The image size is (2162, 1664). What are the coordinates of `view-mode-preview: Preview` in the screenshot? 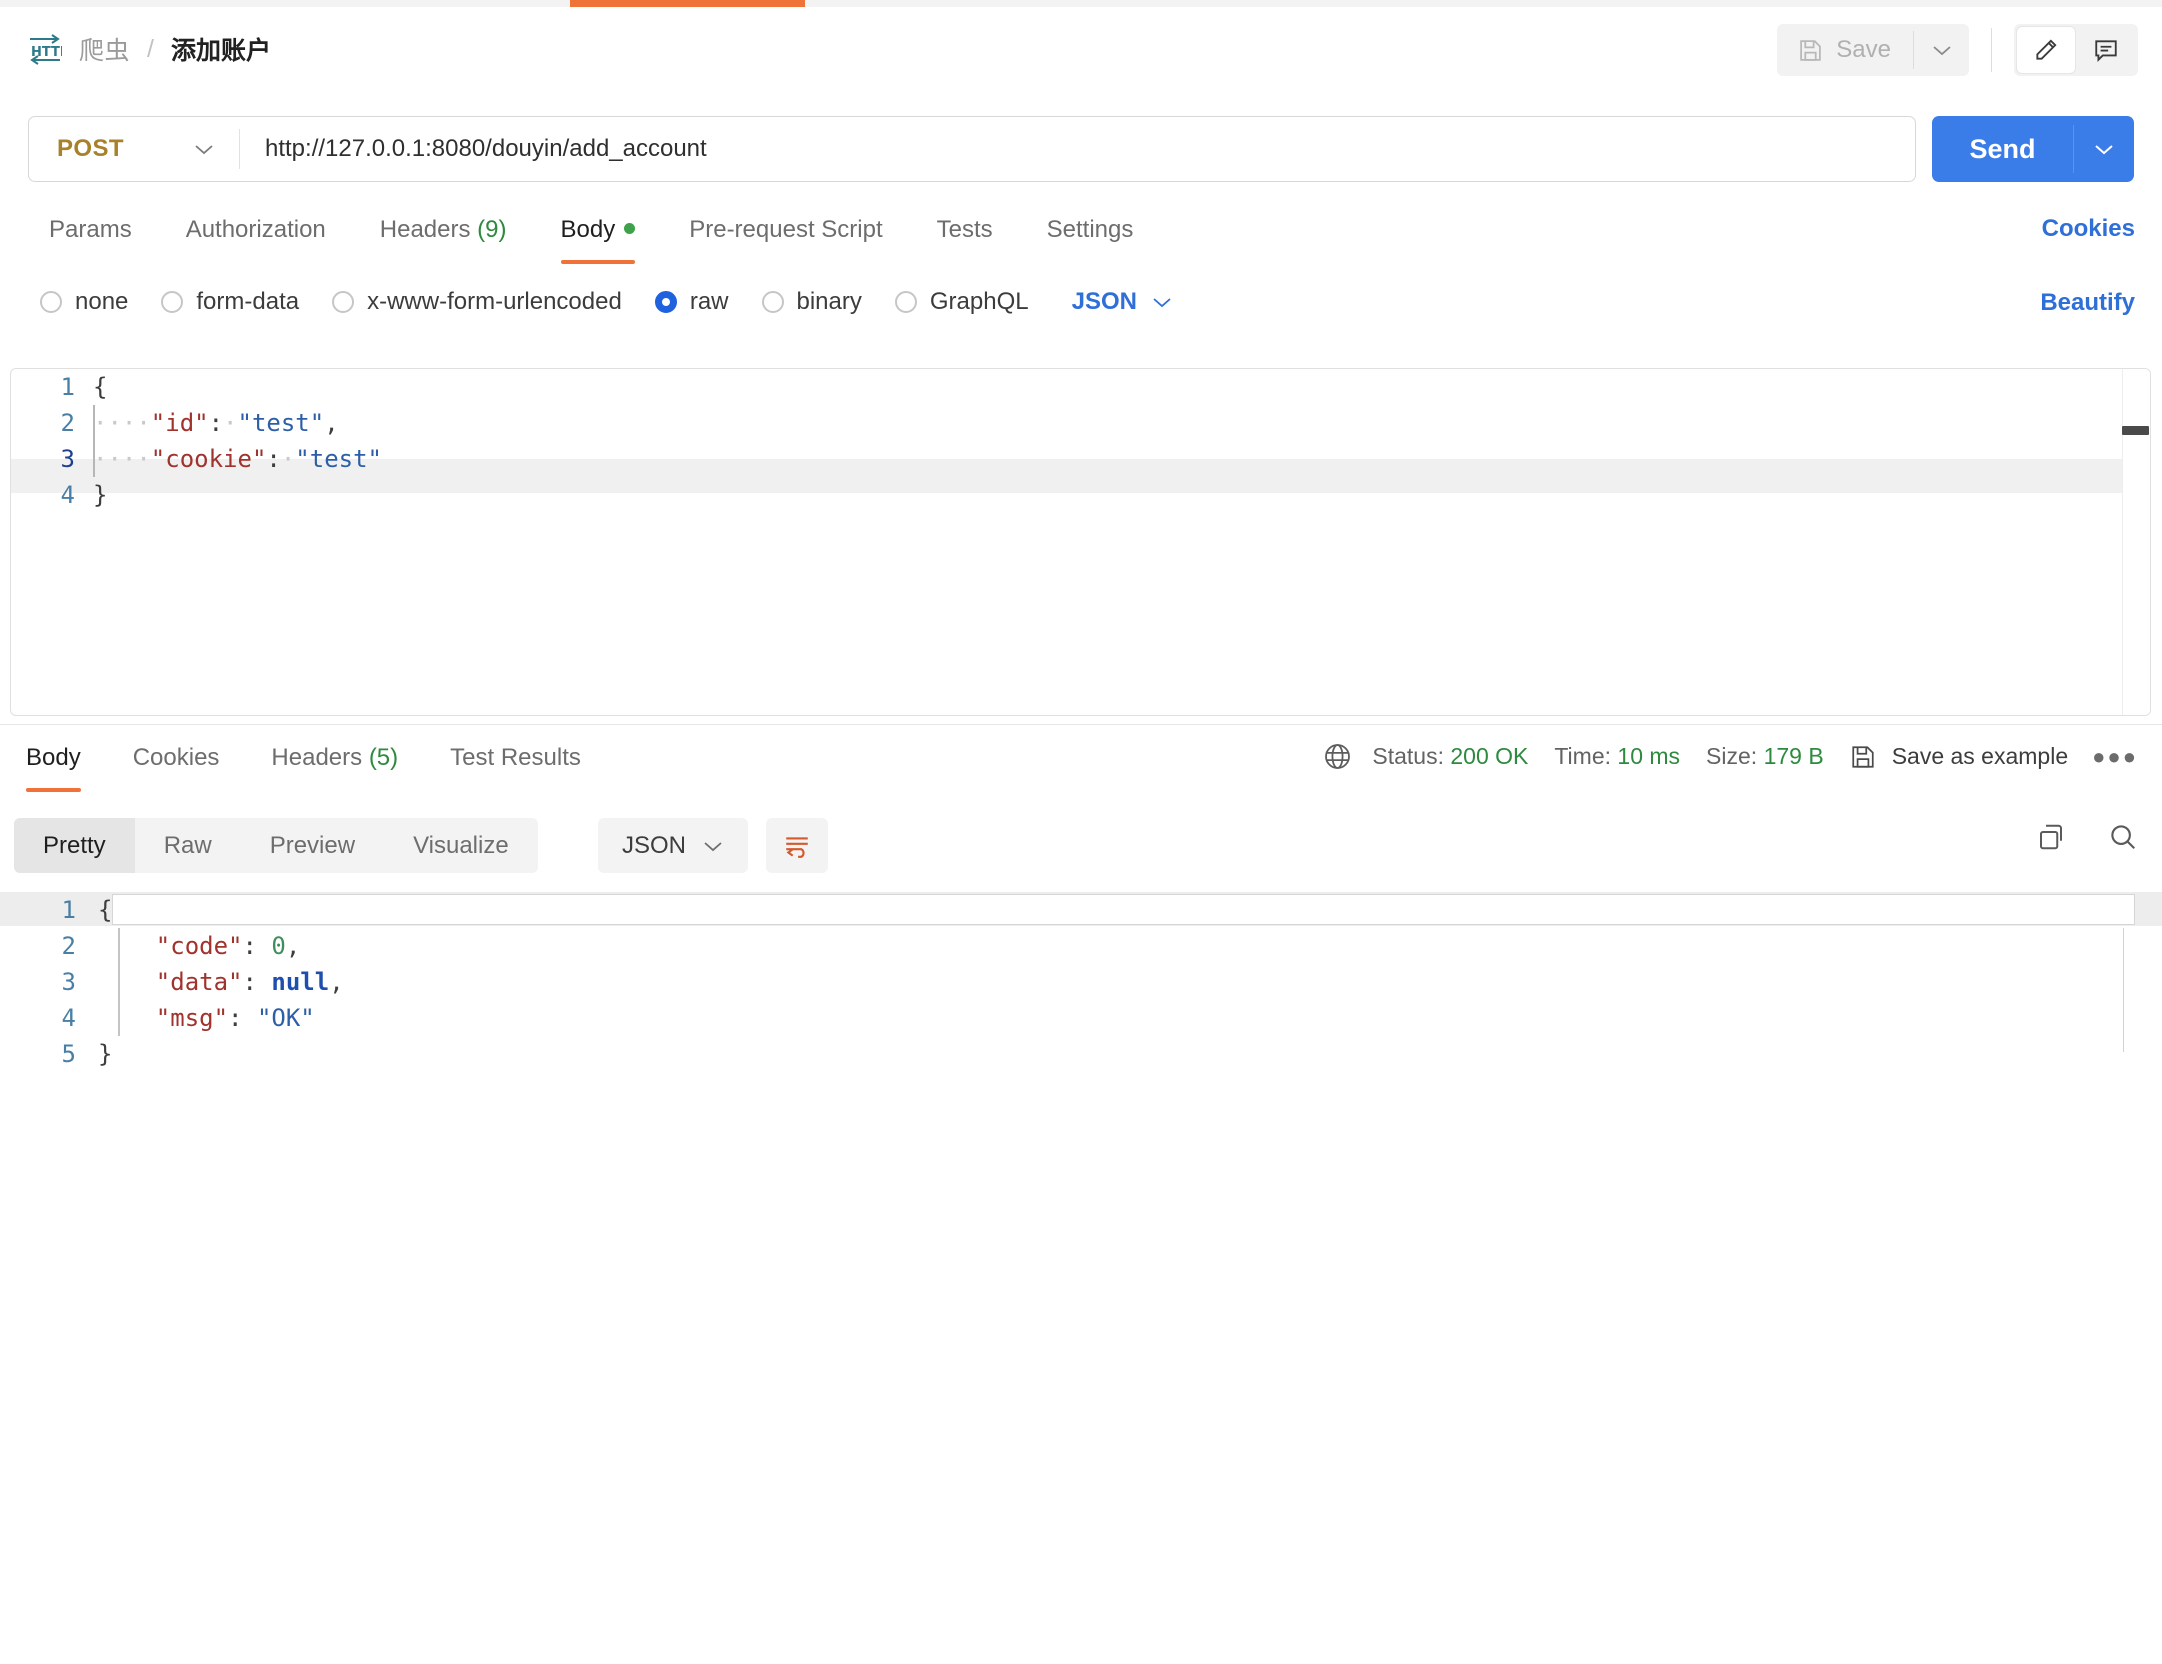 It's located at (312, 845).